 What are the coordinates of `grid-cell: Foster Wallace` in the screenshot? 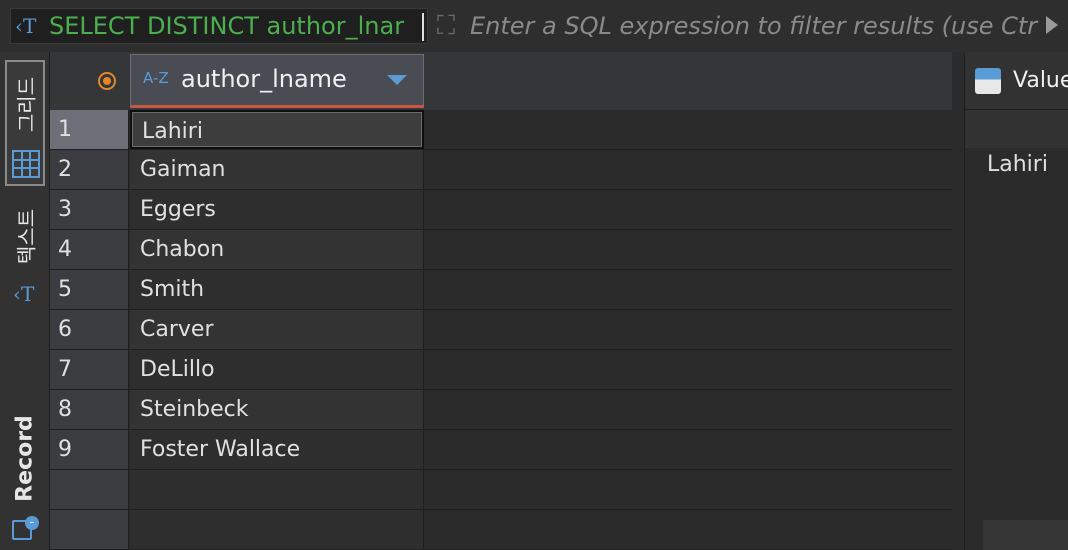 It's located at (277, 449).